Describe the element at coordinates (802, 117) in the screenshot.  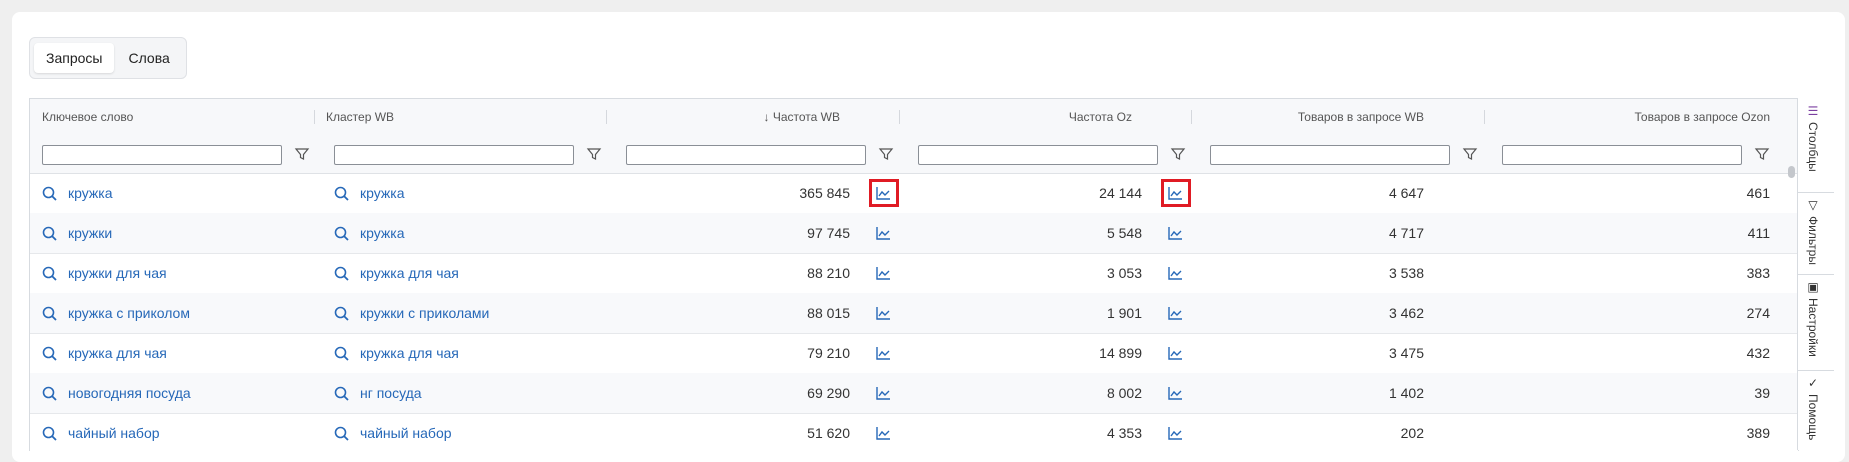
I see `col-header-freq-wb: ↓ Частота WB` at that location.